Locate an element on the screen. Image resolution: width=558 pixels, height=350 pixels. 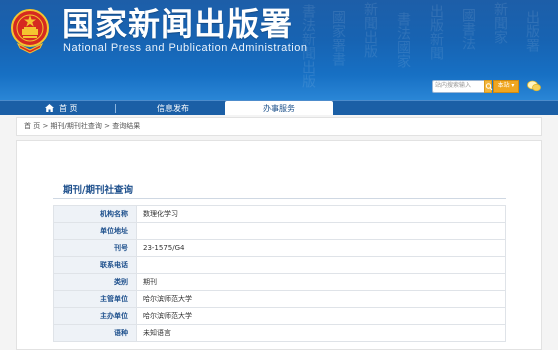
field-label: 联系电话 is located at coordinates (95, 265).